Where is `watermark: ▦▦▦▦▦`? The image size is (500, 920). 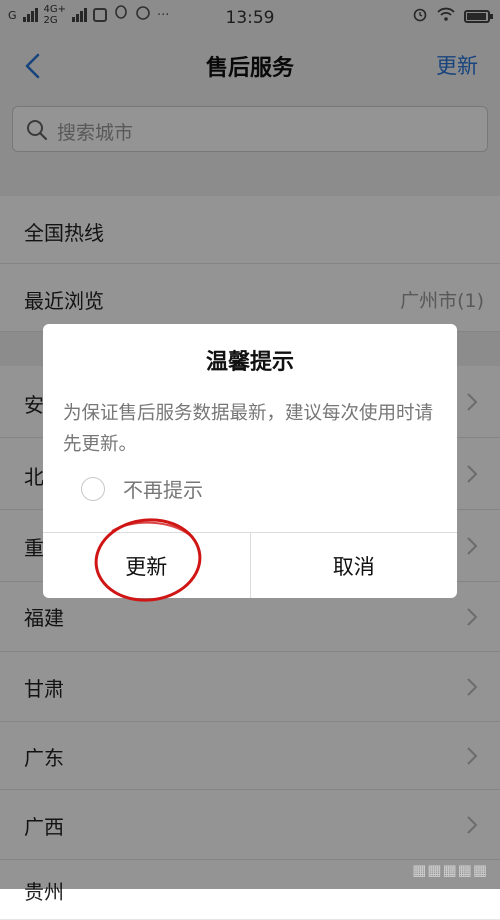
watermark: ▦▦▦▦▦ is located at coordinates (450, 870).